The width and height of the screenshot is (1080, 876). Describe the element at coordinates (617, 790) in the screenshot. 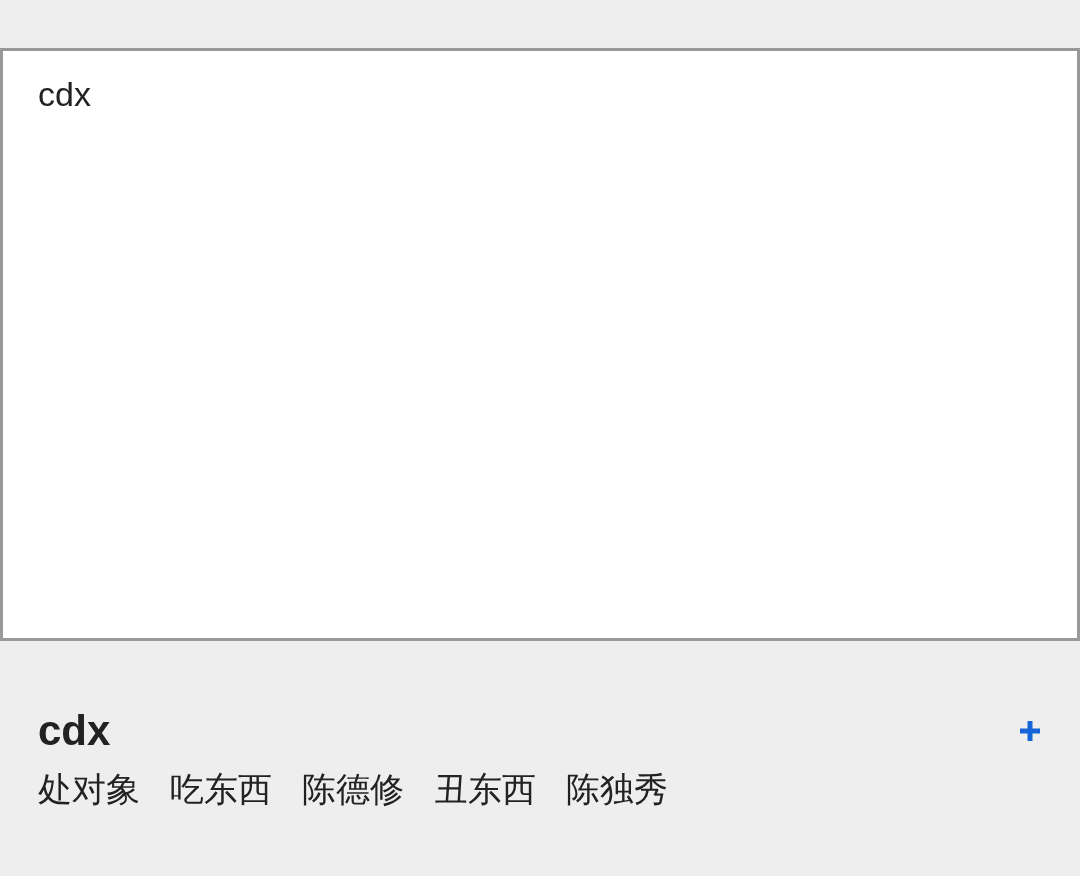

I see `candidate-word: 陈独秀` at that location.